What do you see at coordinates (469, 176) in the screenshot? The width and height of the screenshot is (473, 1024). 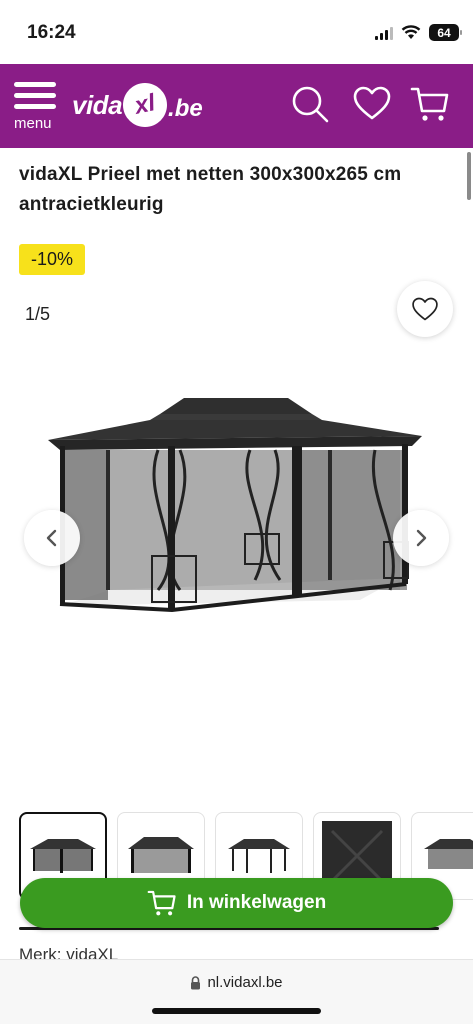 I see `scroll-indicator` at bounding box center [469, 176].